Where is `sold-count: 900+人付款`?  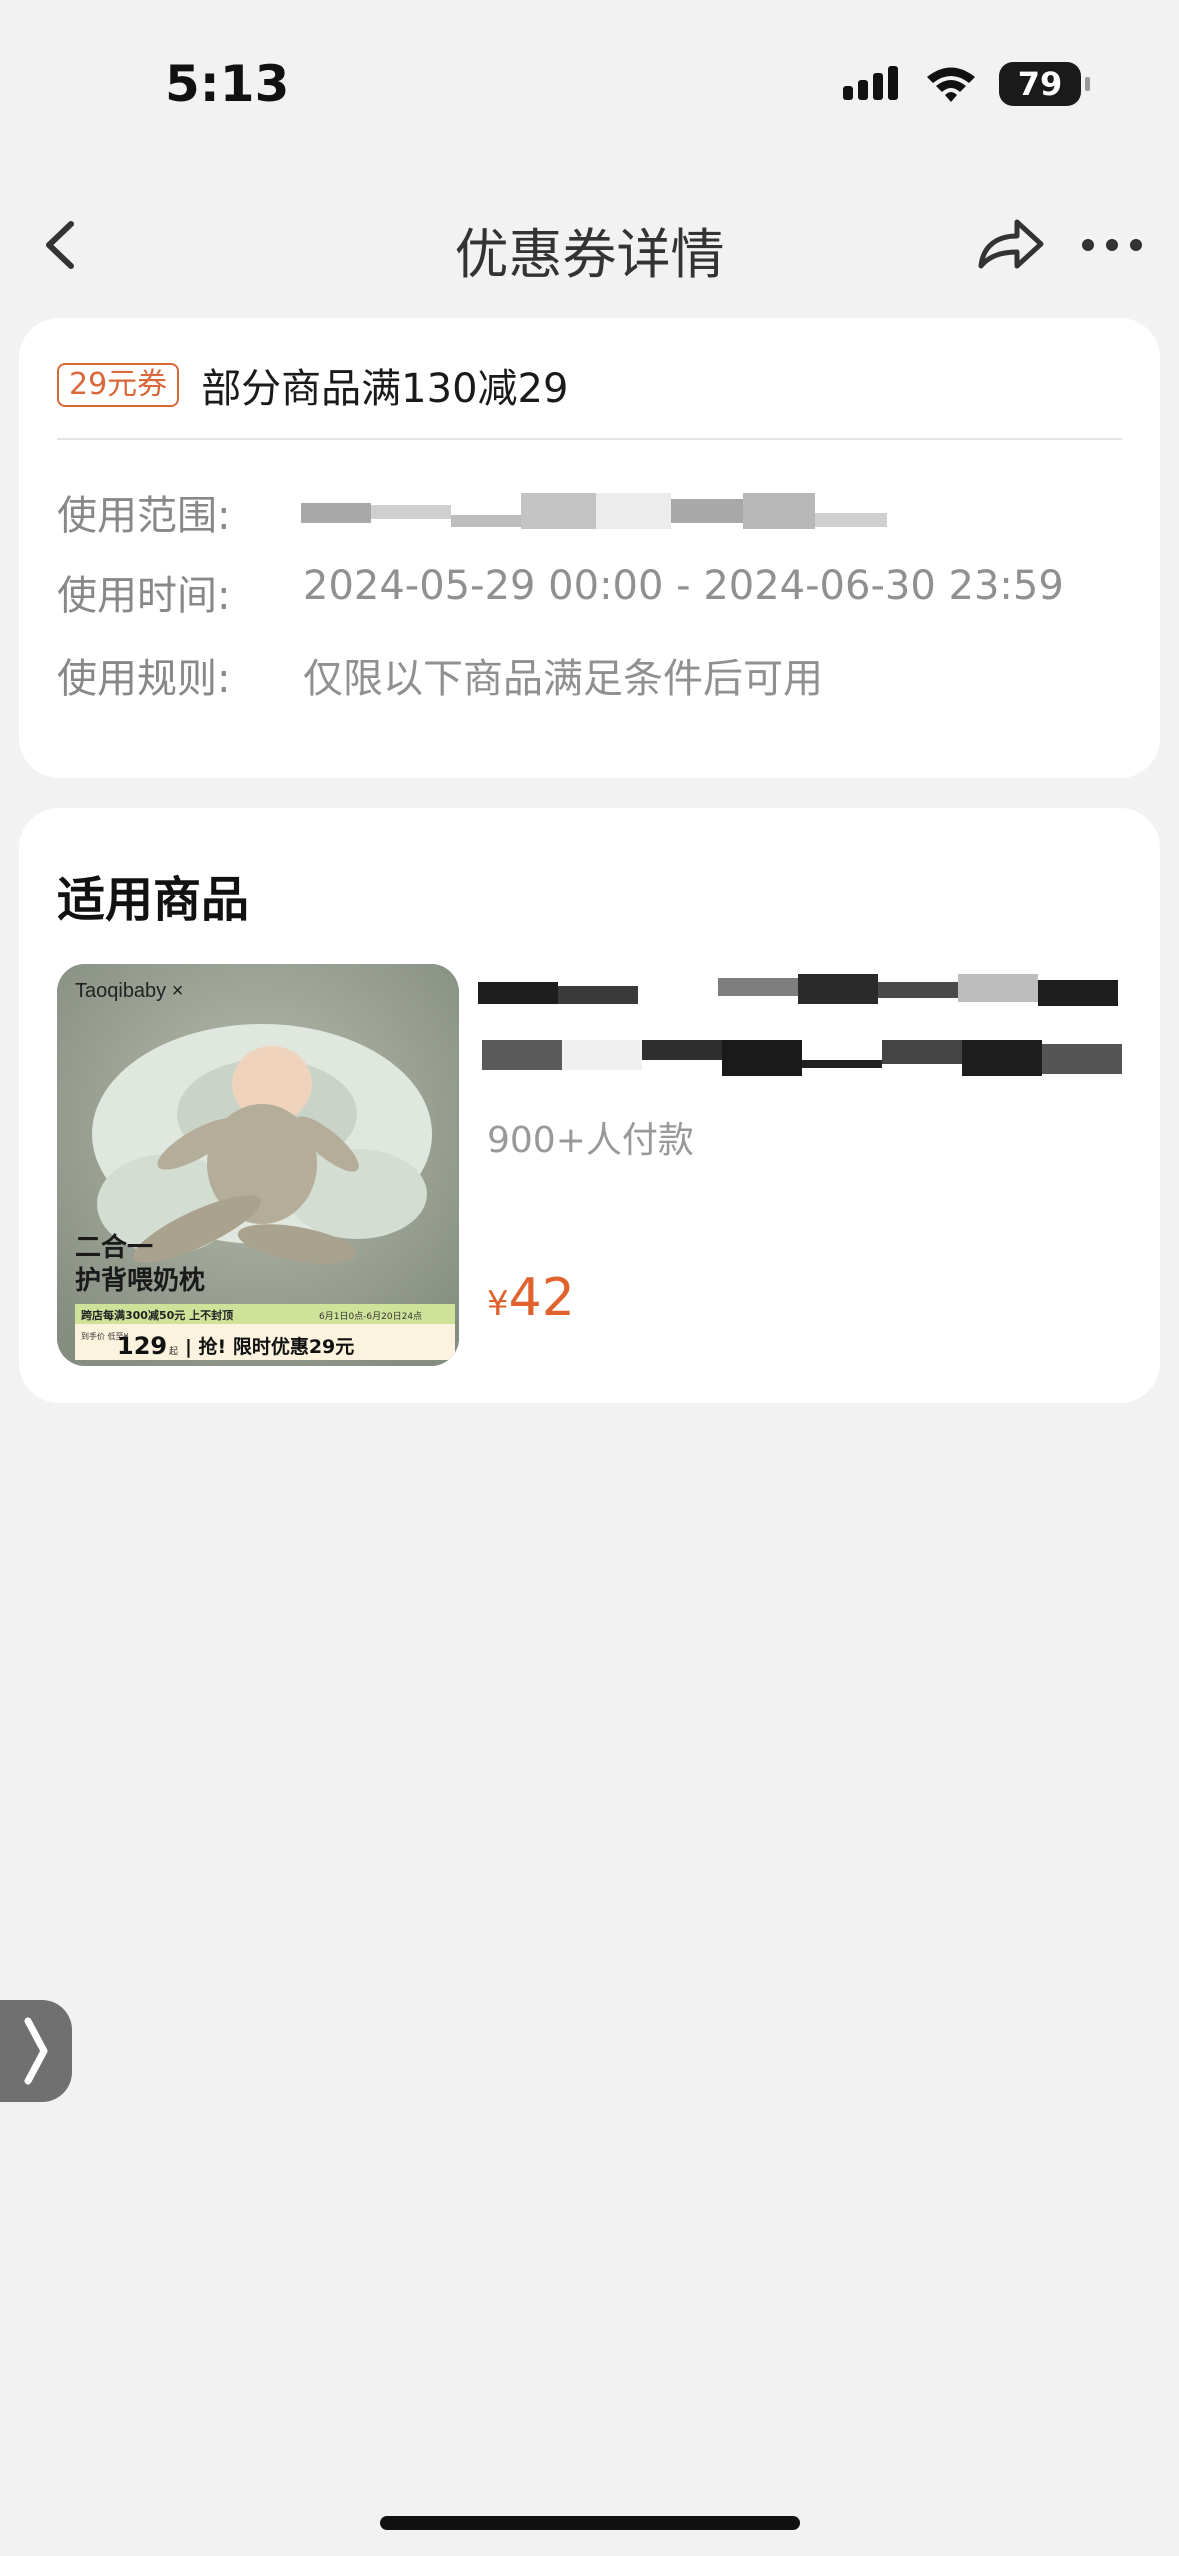
sold-count: 900+人付款 is located at coordinates (590, 1140).